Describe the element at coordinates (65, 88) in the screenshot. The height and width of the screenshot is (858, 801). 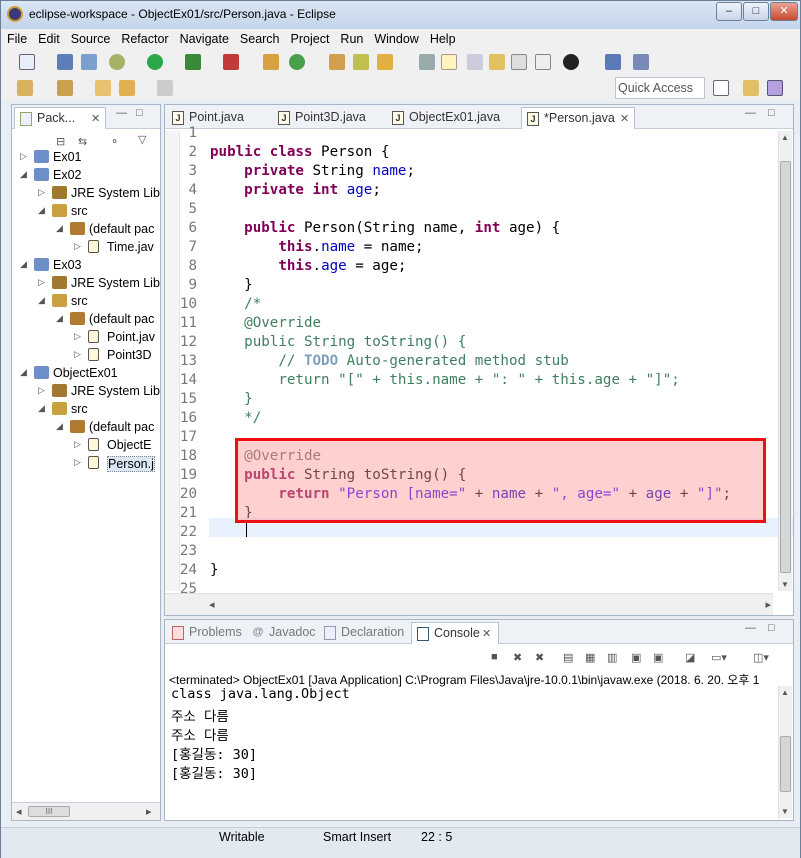
I see `prev-edit-icon` at that location.